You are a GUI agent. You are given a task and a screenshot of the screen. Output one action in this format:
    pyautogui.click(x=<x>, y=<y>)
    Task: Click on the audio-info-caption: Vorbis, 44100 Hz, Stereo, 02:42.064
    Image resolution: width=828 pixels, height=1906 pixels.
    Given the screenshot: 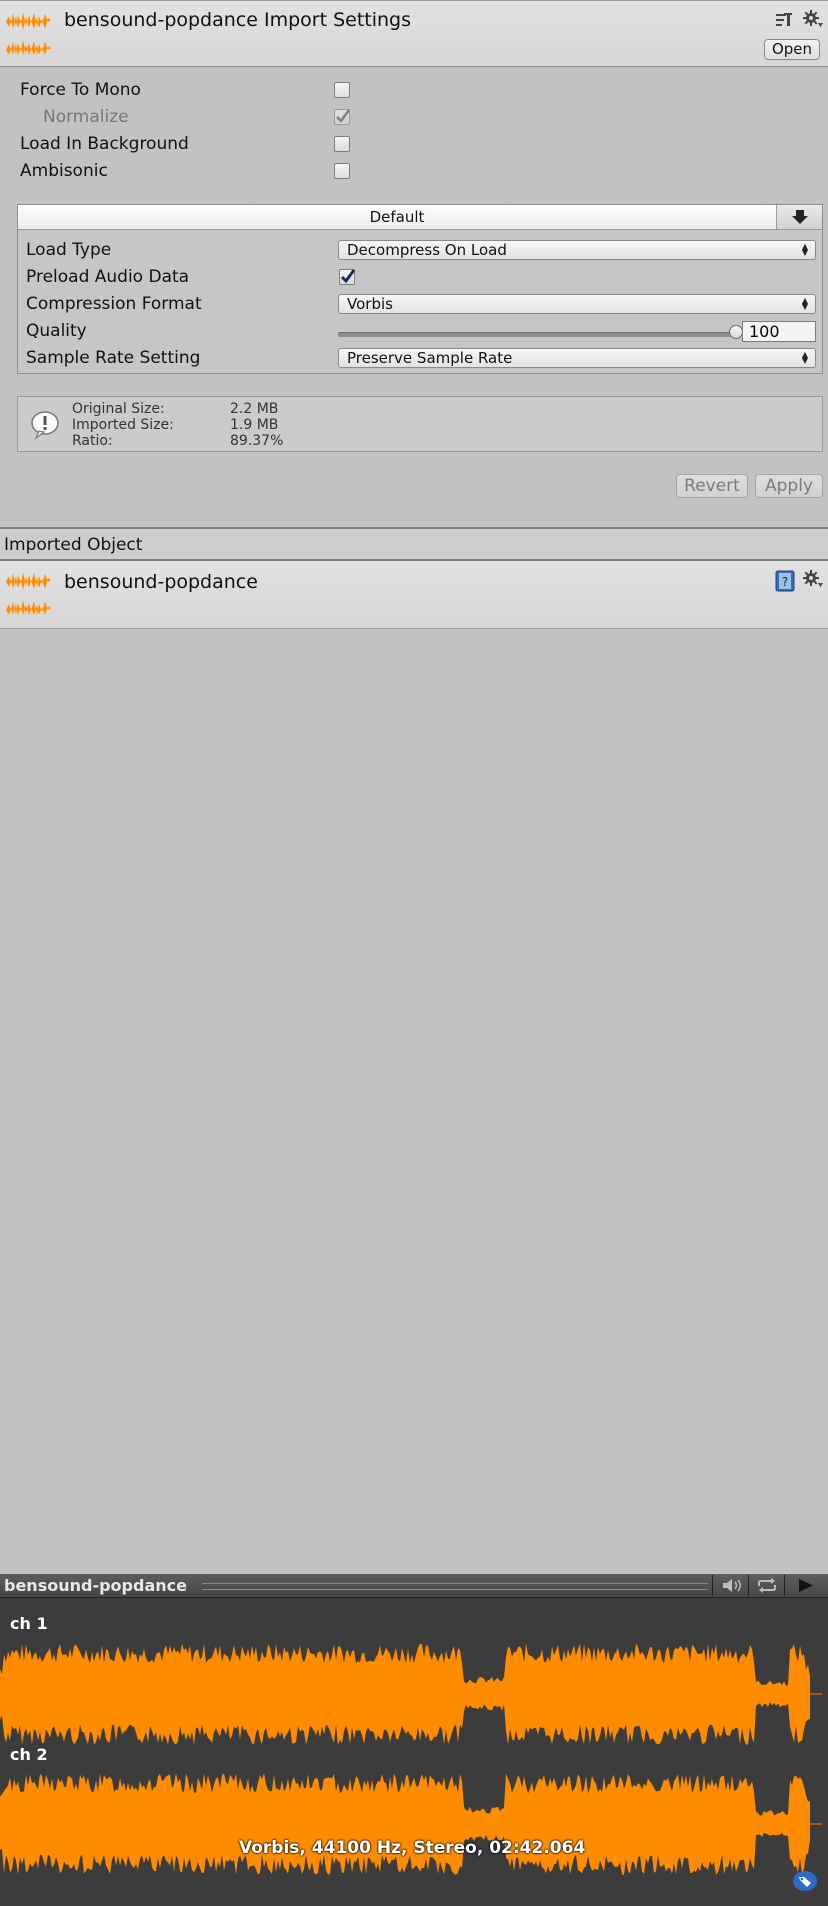 What is the action you would take?
    pyautogui.click(x=412, y=1848)
    